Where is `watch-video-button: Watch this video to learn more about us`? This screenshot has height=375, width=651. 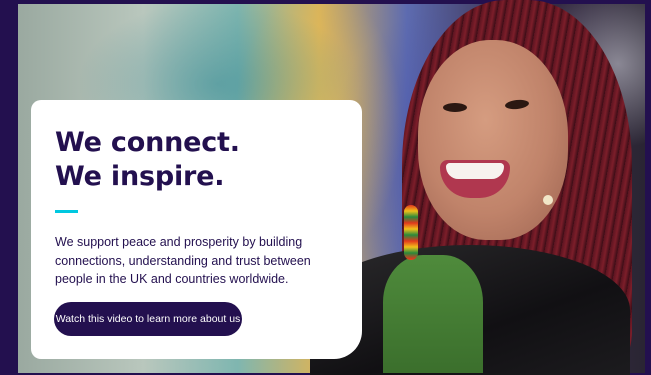
watch-video-button: Watch this video to learn more about us is located at coordinates (148, 319).